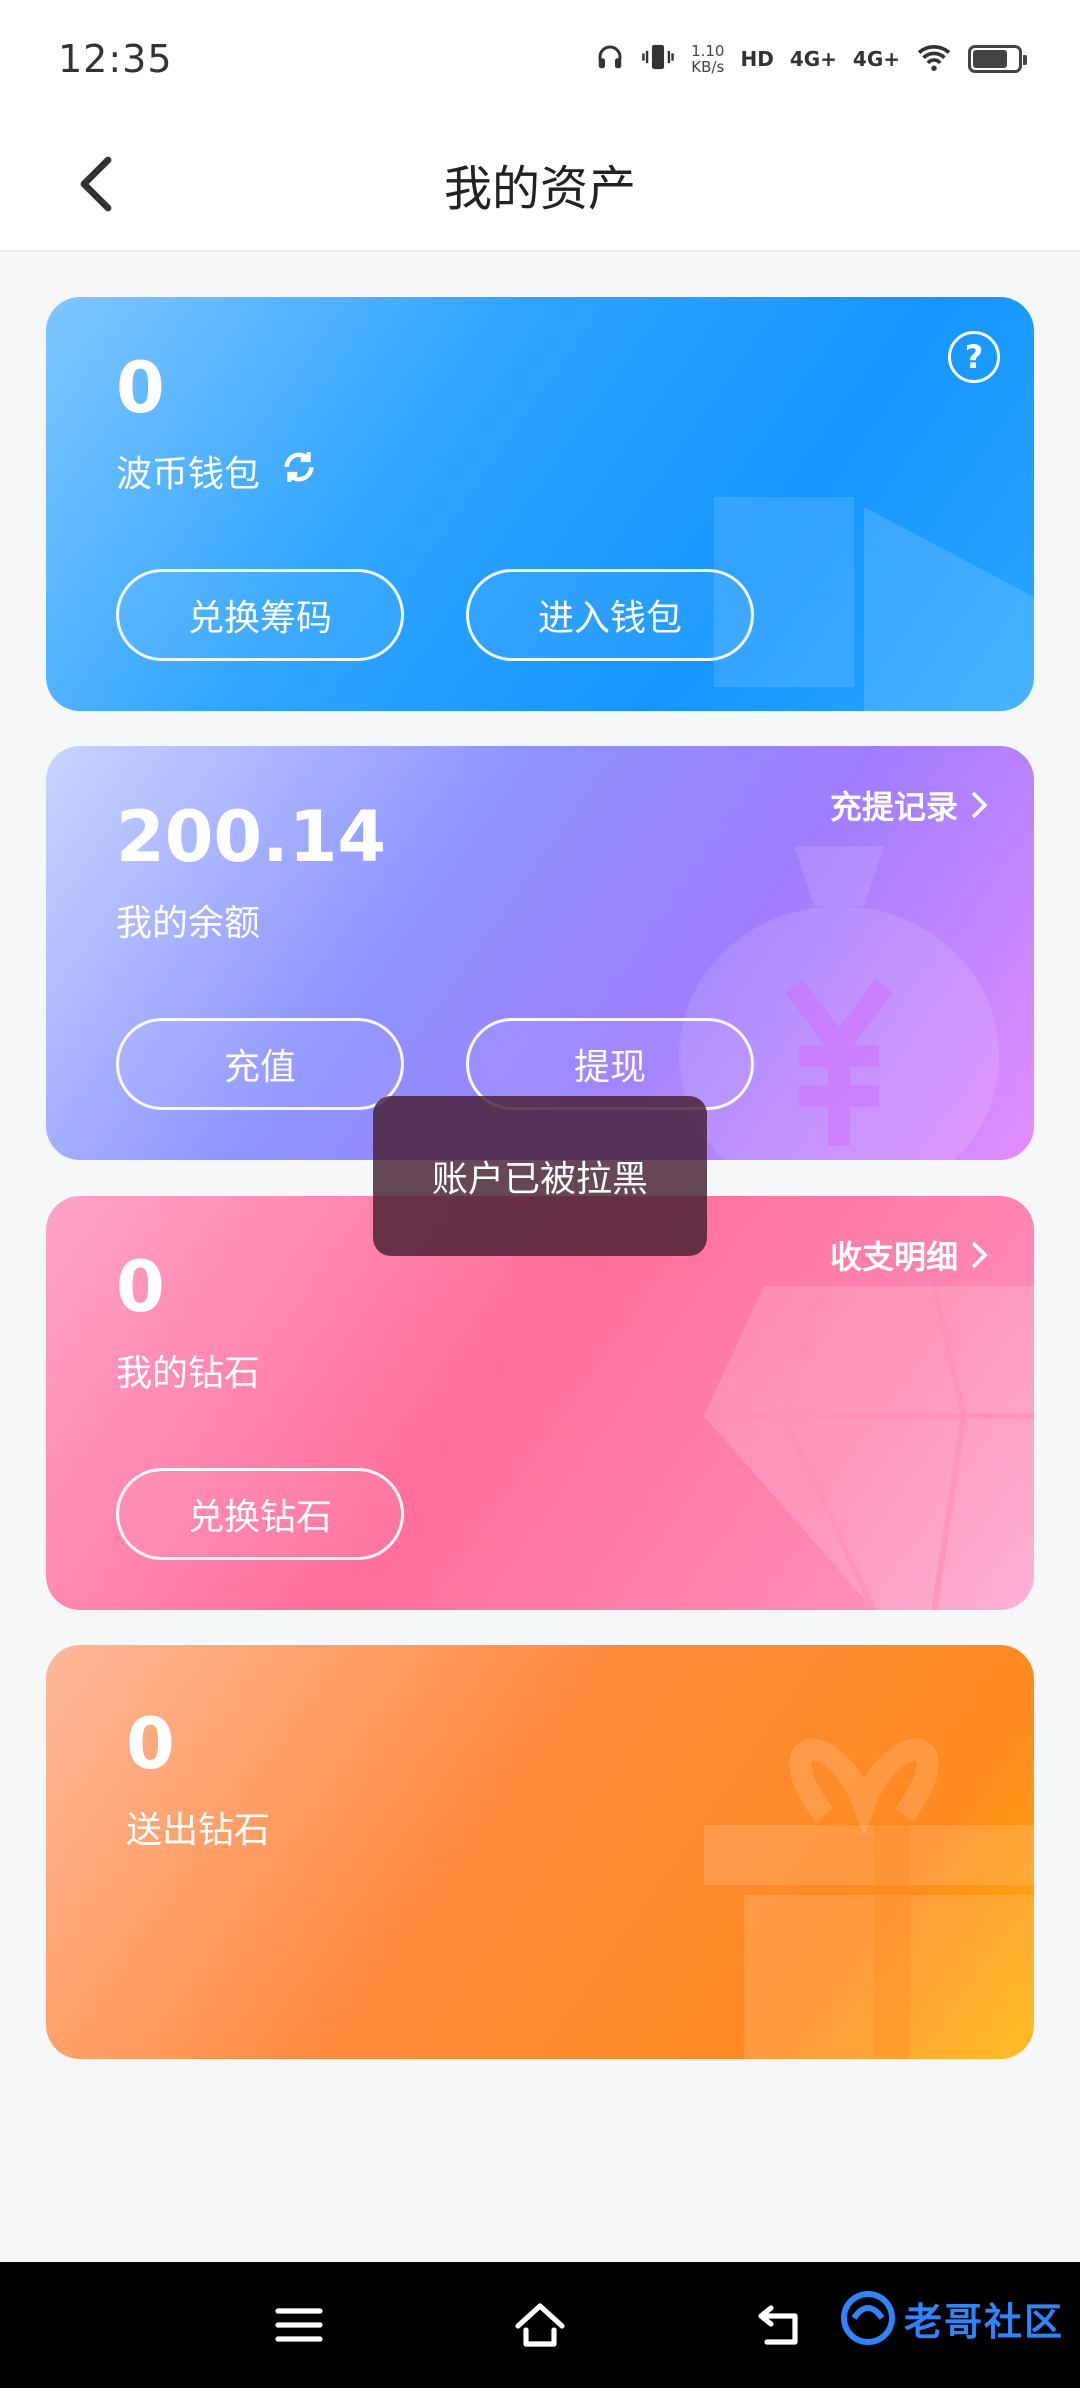 The width and height of the screenshot is (1080, 2388). Describe the element at coordinates (610, 615) in the screenshot. I see `enter-wallet-button: 进入钱包` at that location.